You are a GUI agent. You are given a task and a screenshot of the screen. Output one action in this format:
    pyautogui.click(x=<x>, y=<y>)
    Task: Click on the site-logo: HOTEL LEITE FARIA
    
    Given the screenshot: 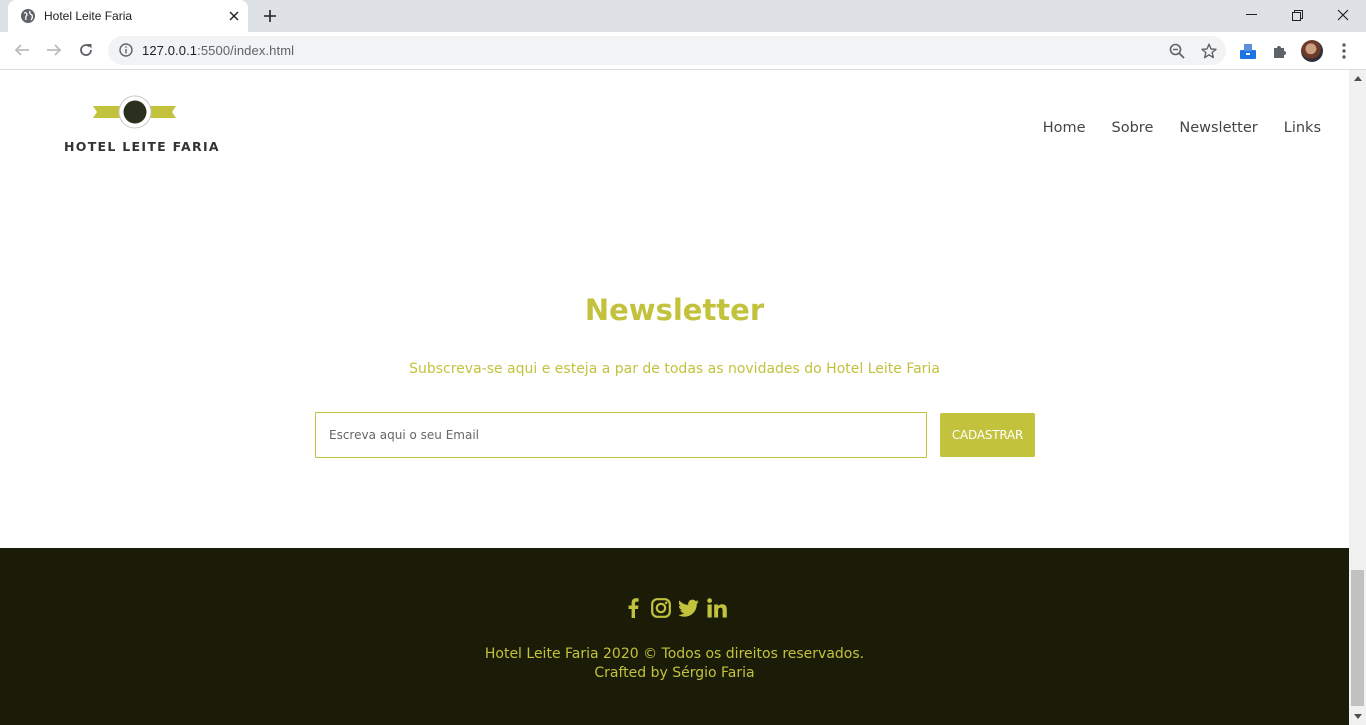 What is the action you would take?
    pyautogui.click(x=142, y=126)
    